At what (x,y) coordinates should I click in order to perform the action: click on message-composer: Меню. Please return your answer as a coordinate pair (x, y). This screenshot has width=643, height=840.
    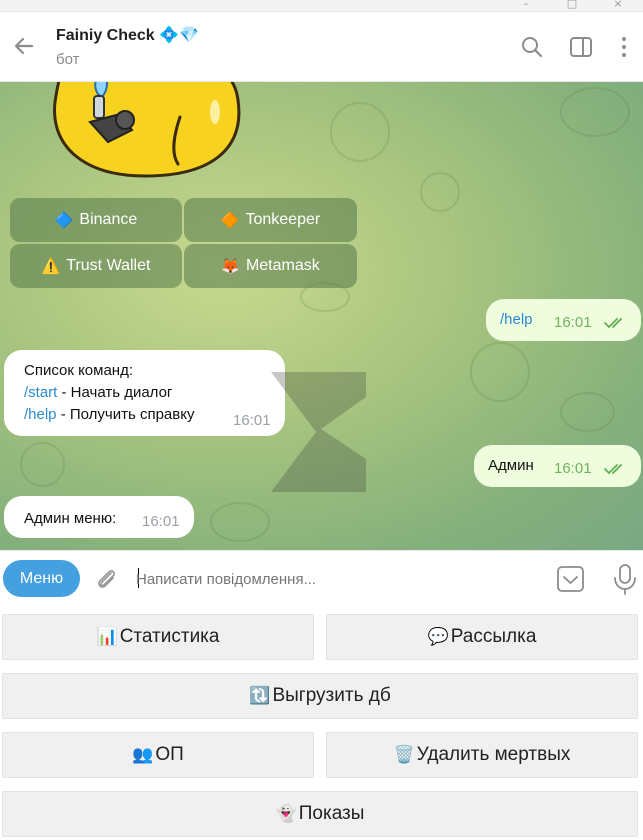
    Looking at the image, I should click on (321, 578).